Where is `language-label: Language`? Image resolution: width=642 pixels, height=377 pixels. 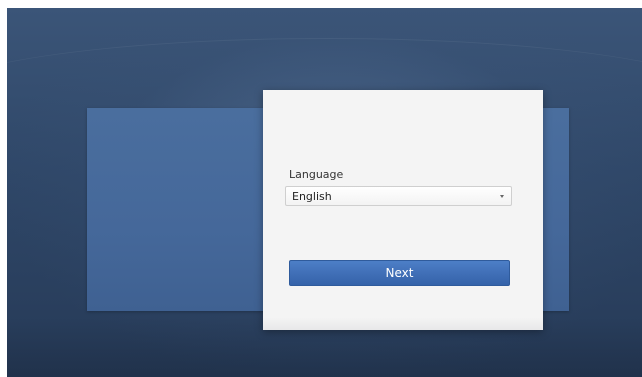
language-label: Language is located at coordinates (316, 174).